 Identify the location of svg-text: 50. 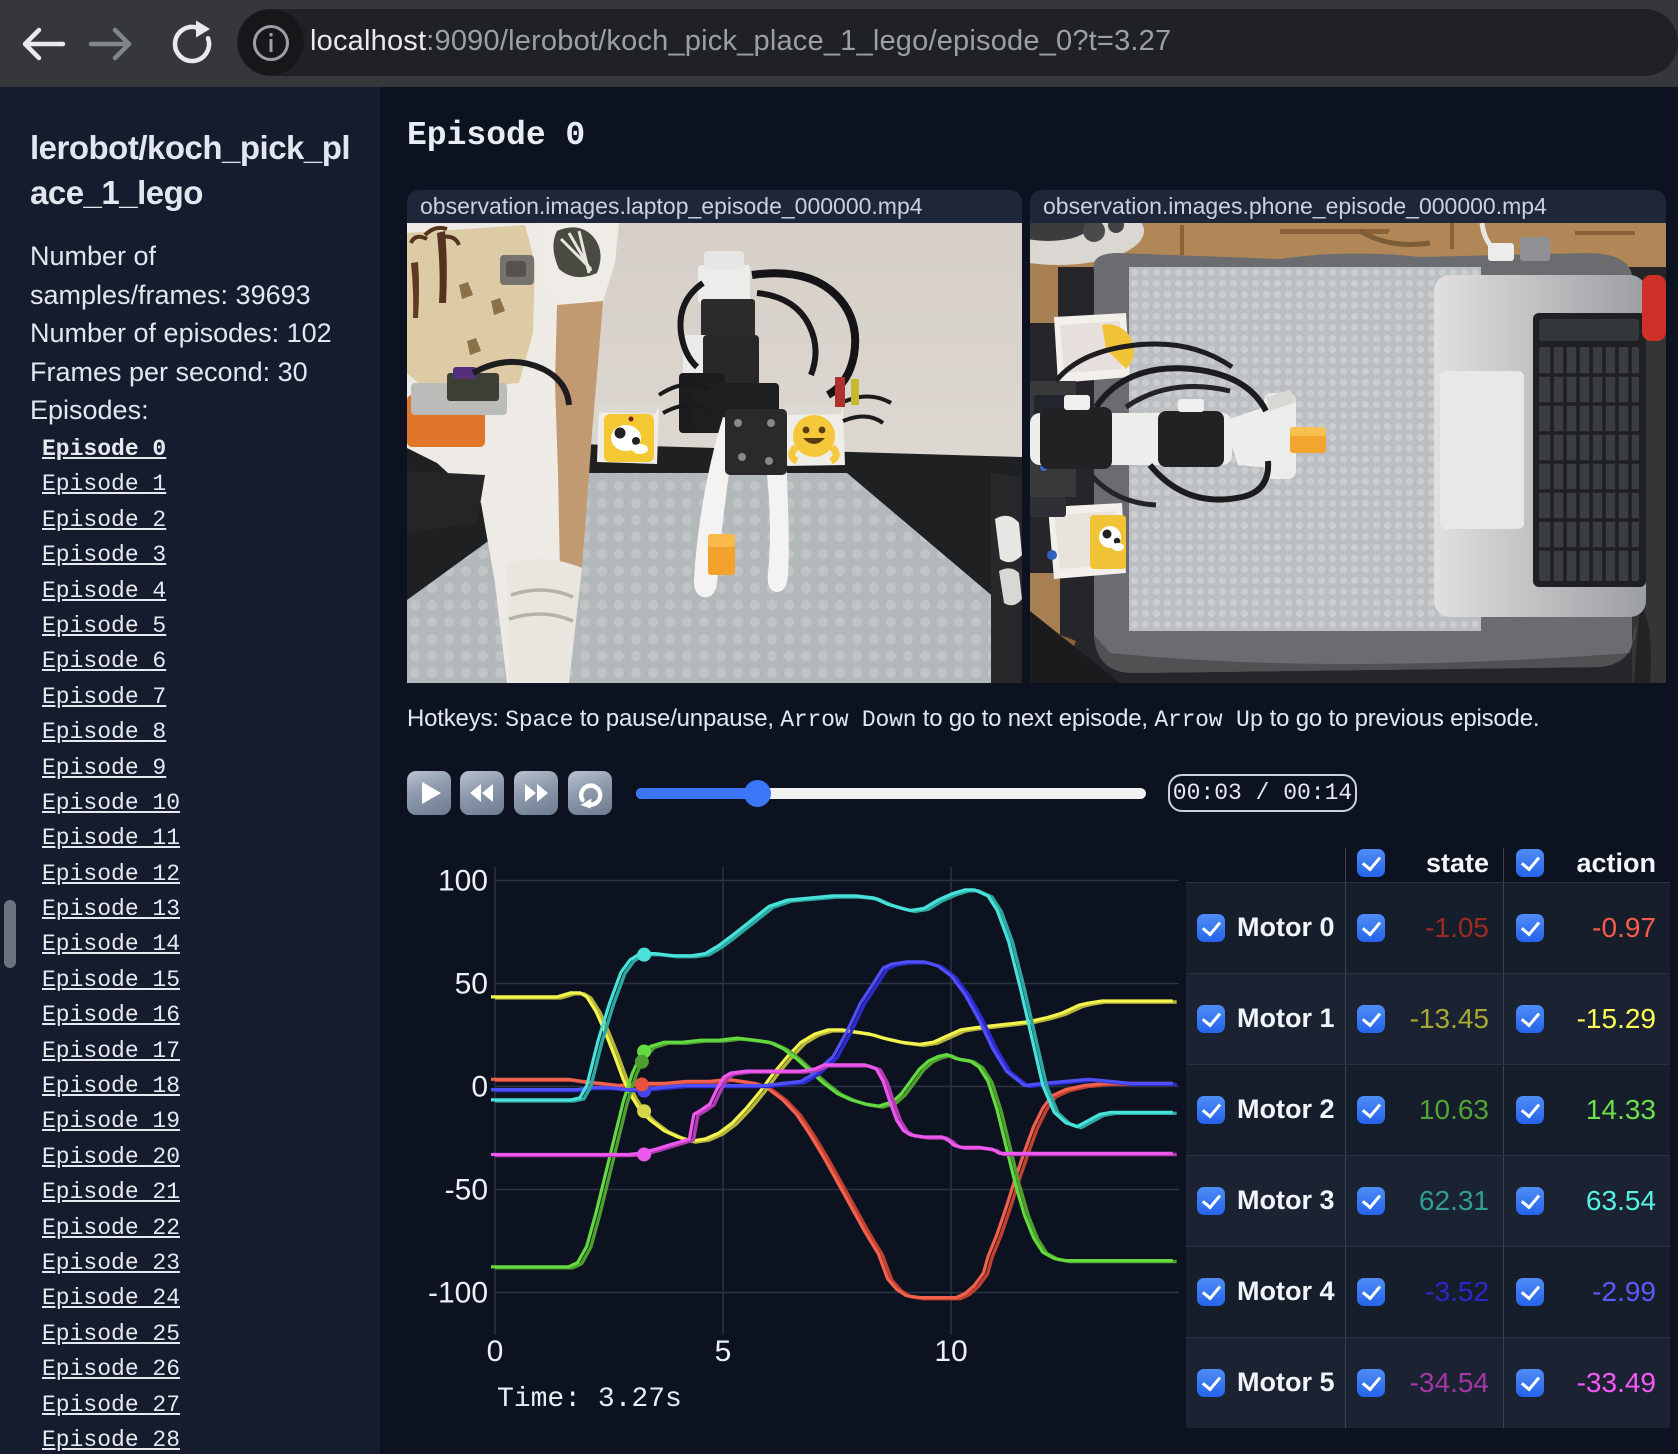
(471, 984).